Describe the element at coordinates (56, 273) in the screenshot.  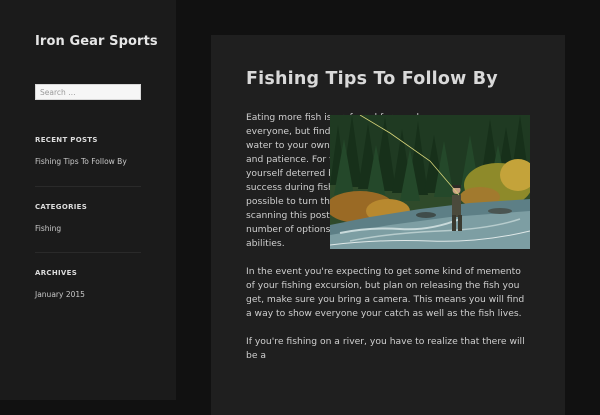
I see `archives-heading: ARCHIVES` at that location.